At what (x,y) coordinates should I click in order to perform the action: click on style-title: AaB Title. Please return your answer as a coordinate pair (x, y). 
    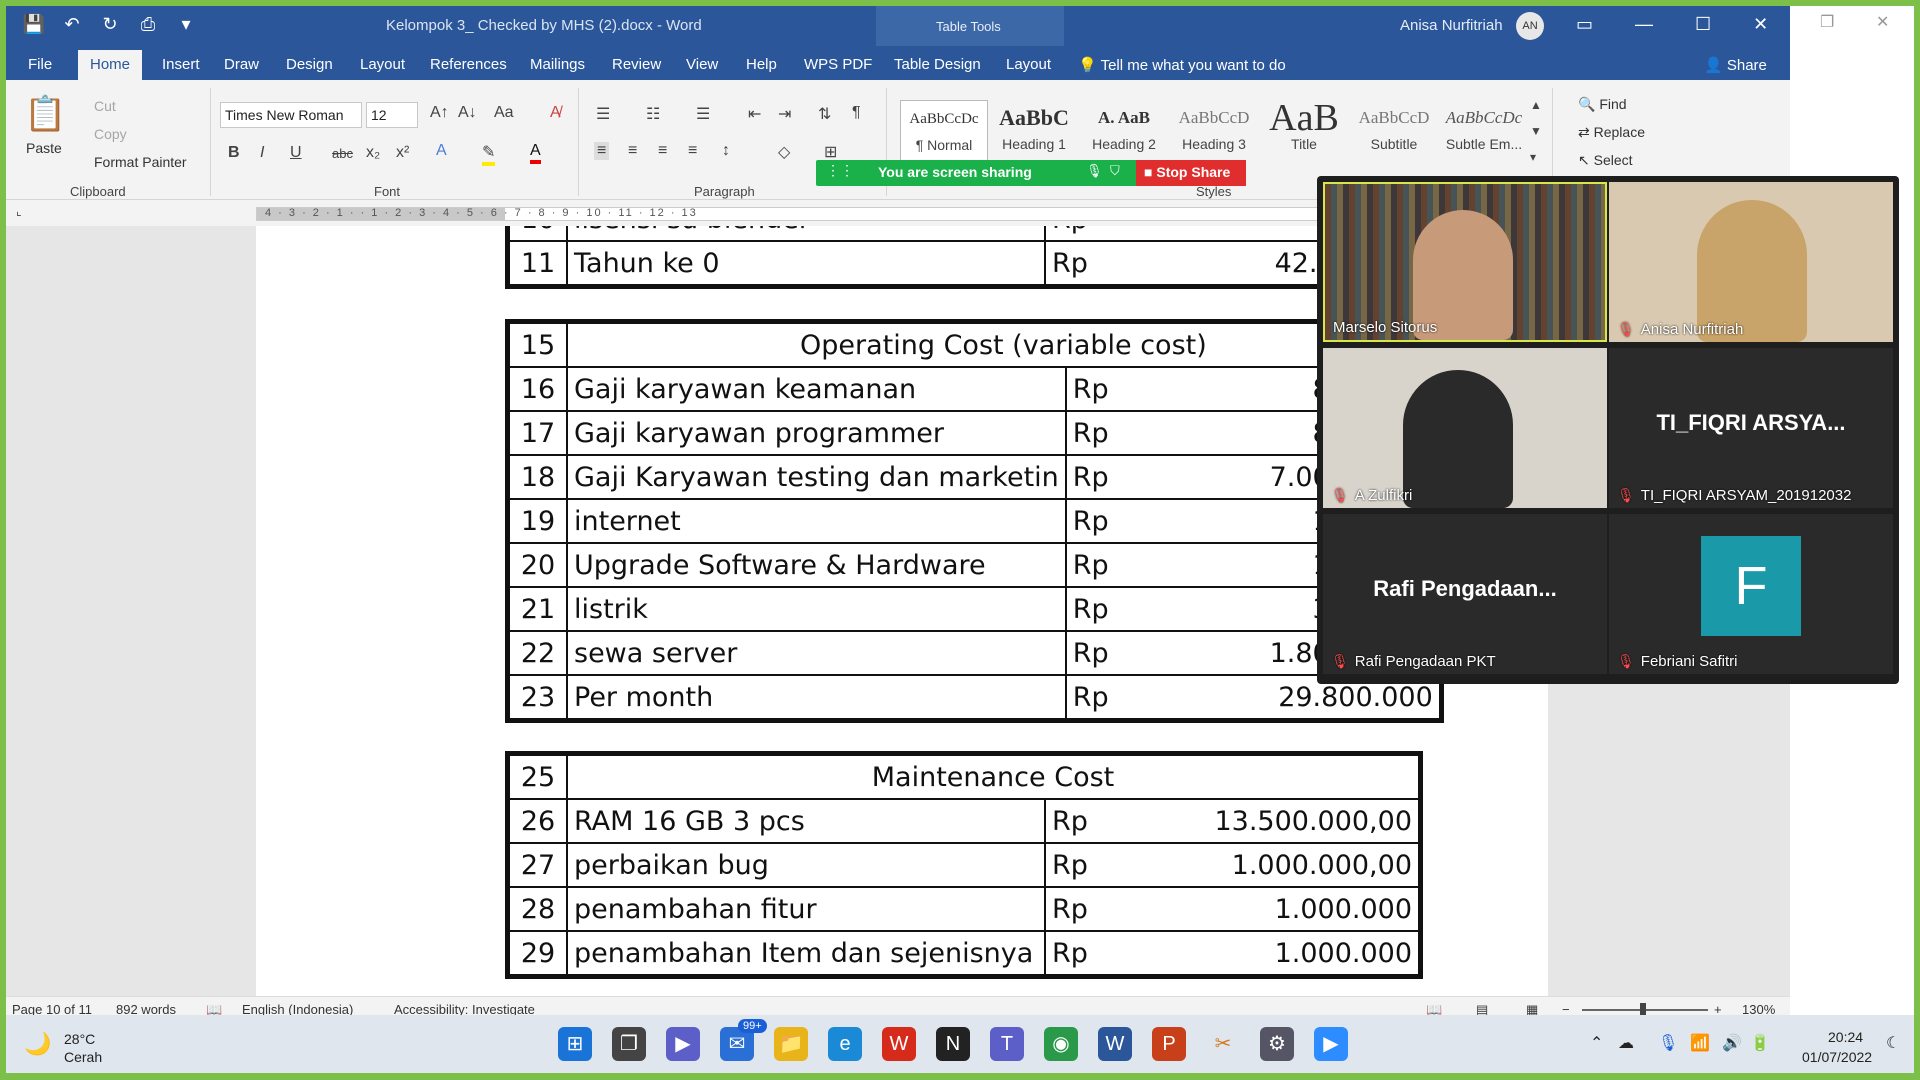
    Looking at the image, I should click on (1304, 131).